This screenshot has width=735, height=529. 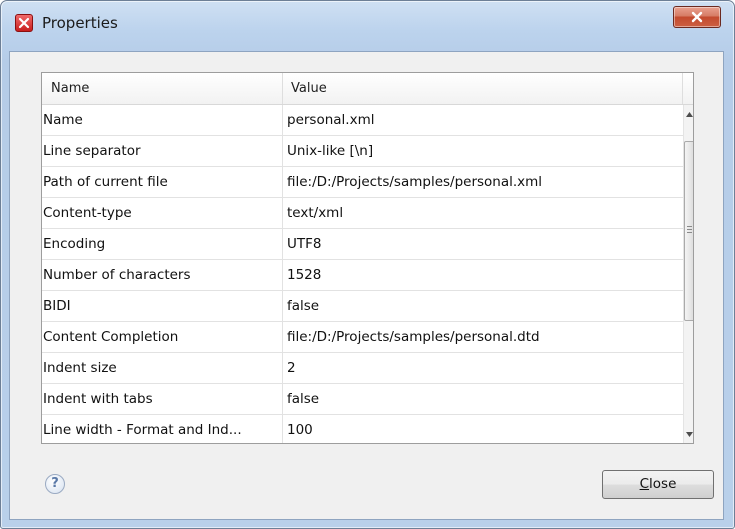 I want to click on property-value: Unix-like [\n], so click(x=330, y=151).